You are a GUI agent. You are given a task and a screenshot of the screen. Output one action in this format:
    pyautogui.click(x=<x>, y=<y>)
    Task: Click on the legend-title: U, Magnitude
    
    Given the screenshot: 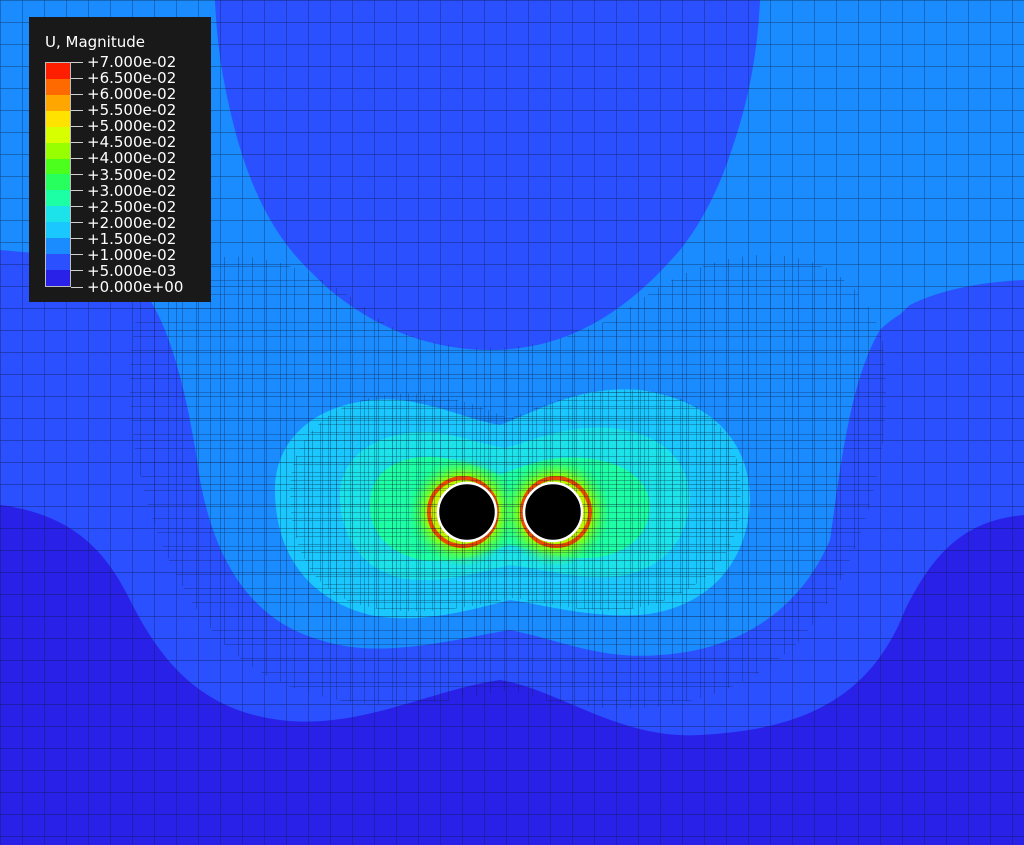 What is the action you would take?
    pyautogui.click(x=95, y=42)
    